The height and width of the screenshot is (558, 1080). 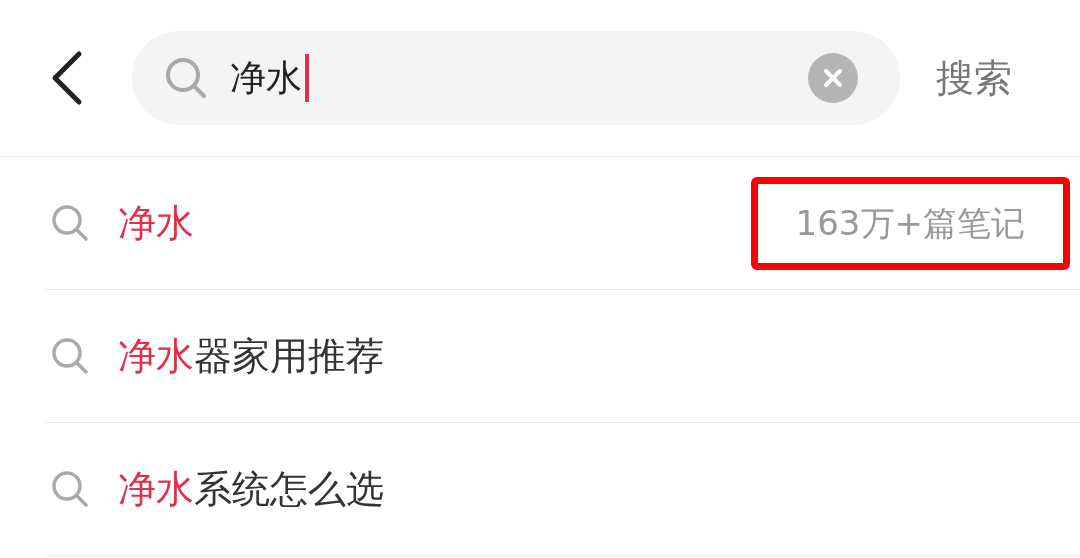 I want to click on suggestion-text: 净水, so click(x=156, y=223).